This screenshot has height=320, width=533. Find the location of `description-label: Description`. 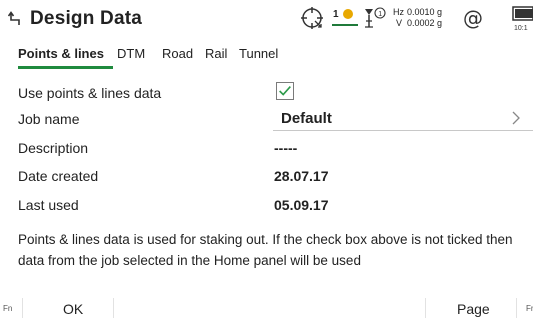

description-label: Description is located at coordinates (53, 148).